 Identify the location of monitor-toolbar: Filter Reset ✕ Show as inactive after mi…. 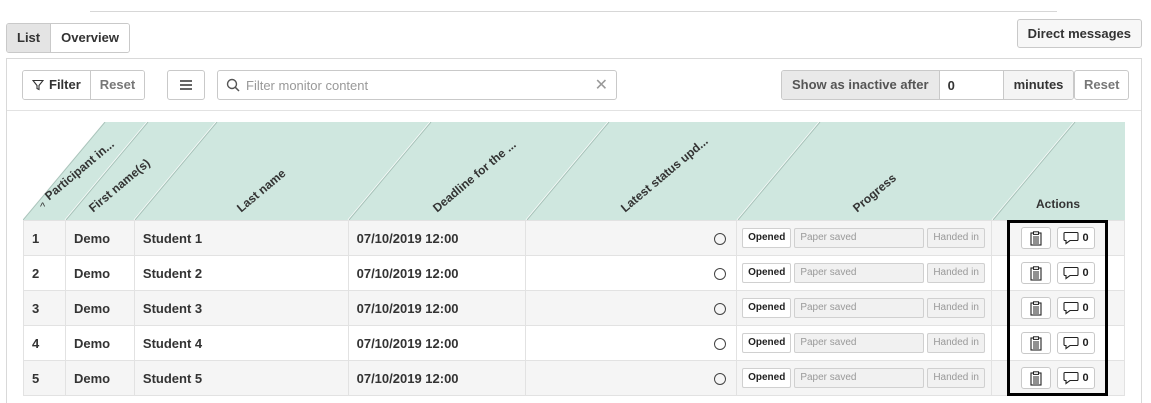
(574, 85).